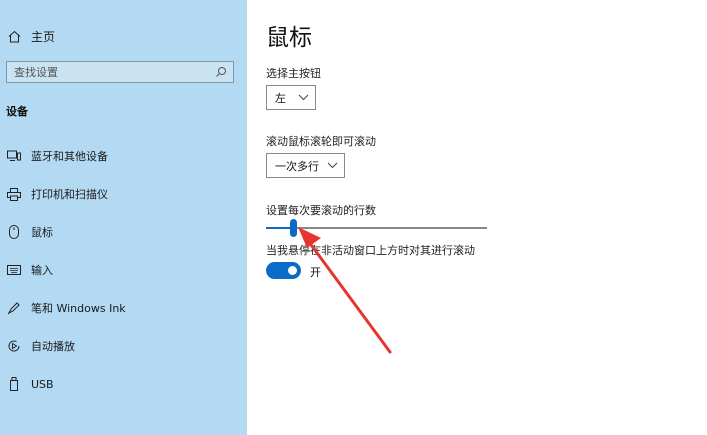 This screenshot has width=707, height=435. Describe the element at coordinates (14, 346) in the screenshot. I see `autoplay-icon` at that location.